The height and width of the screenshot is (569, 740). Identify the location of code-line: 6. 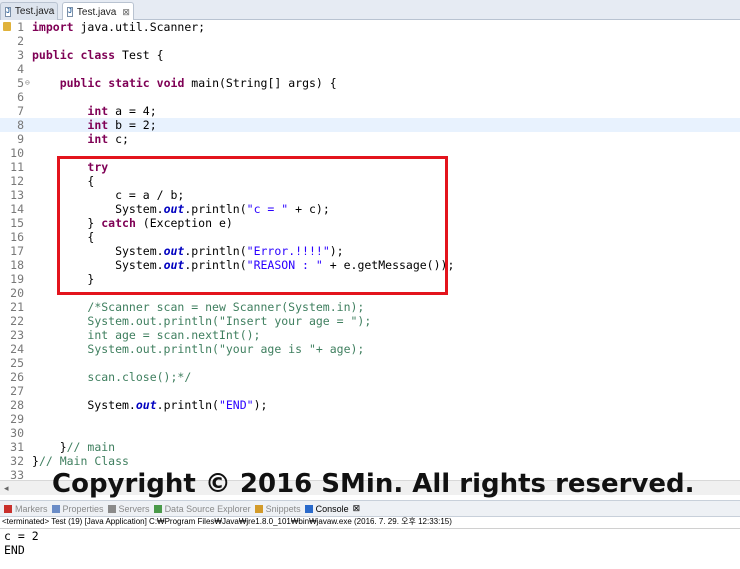
(370, 97).